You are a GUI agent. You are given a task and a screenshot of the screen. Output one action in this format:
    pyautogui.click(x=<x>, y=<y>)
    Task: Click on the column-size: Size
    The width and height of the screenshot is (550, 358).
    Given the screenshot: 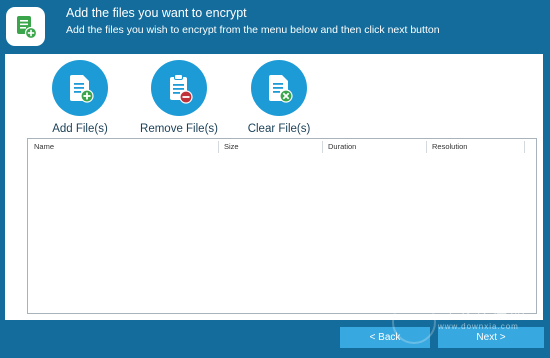 What is the action you would take?
    pyautogui.click(x=231, y=146)
    